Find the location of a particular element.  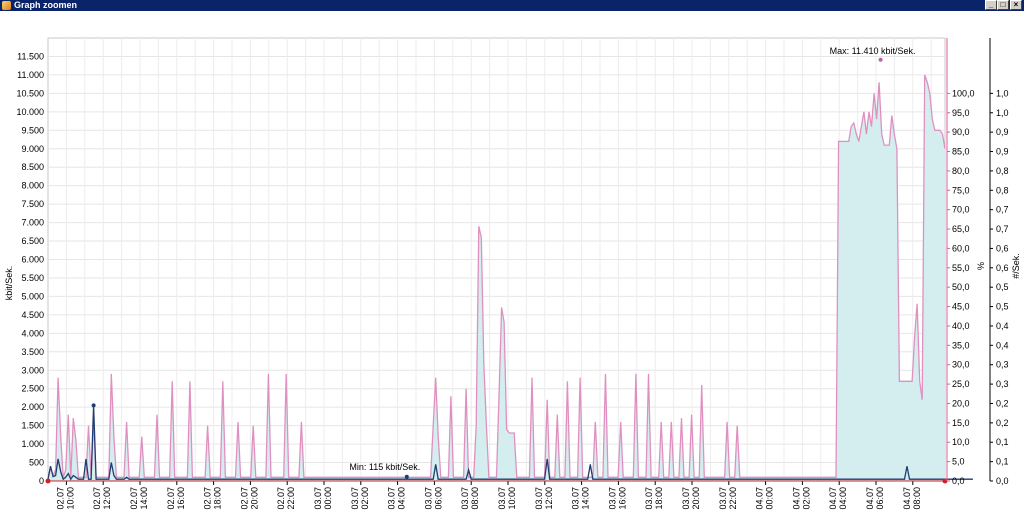

window-title: Graph zoomen is located at coordinates (46, 5).